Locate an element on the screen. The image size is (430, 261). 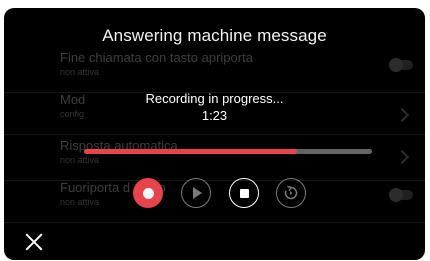
elapsed-time: 1:23 is located at coordinates (214, 115).